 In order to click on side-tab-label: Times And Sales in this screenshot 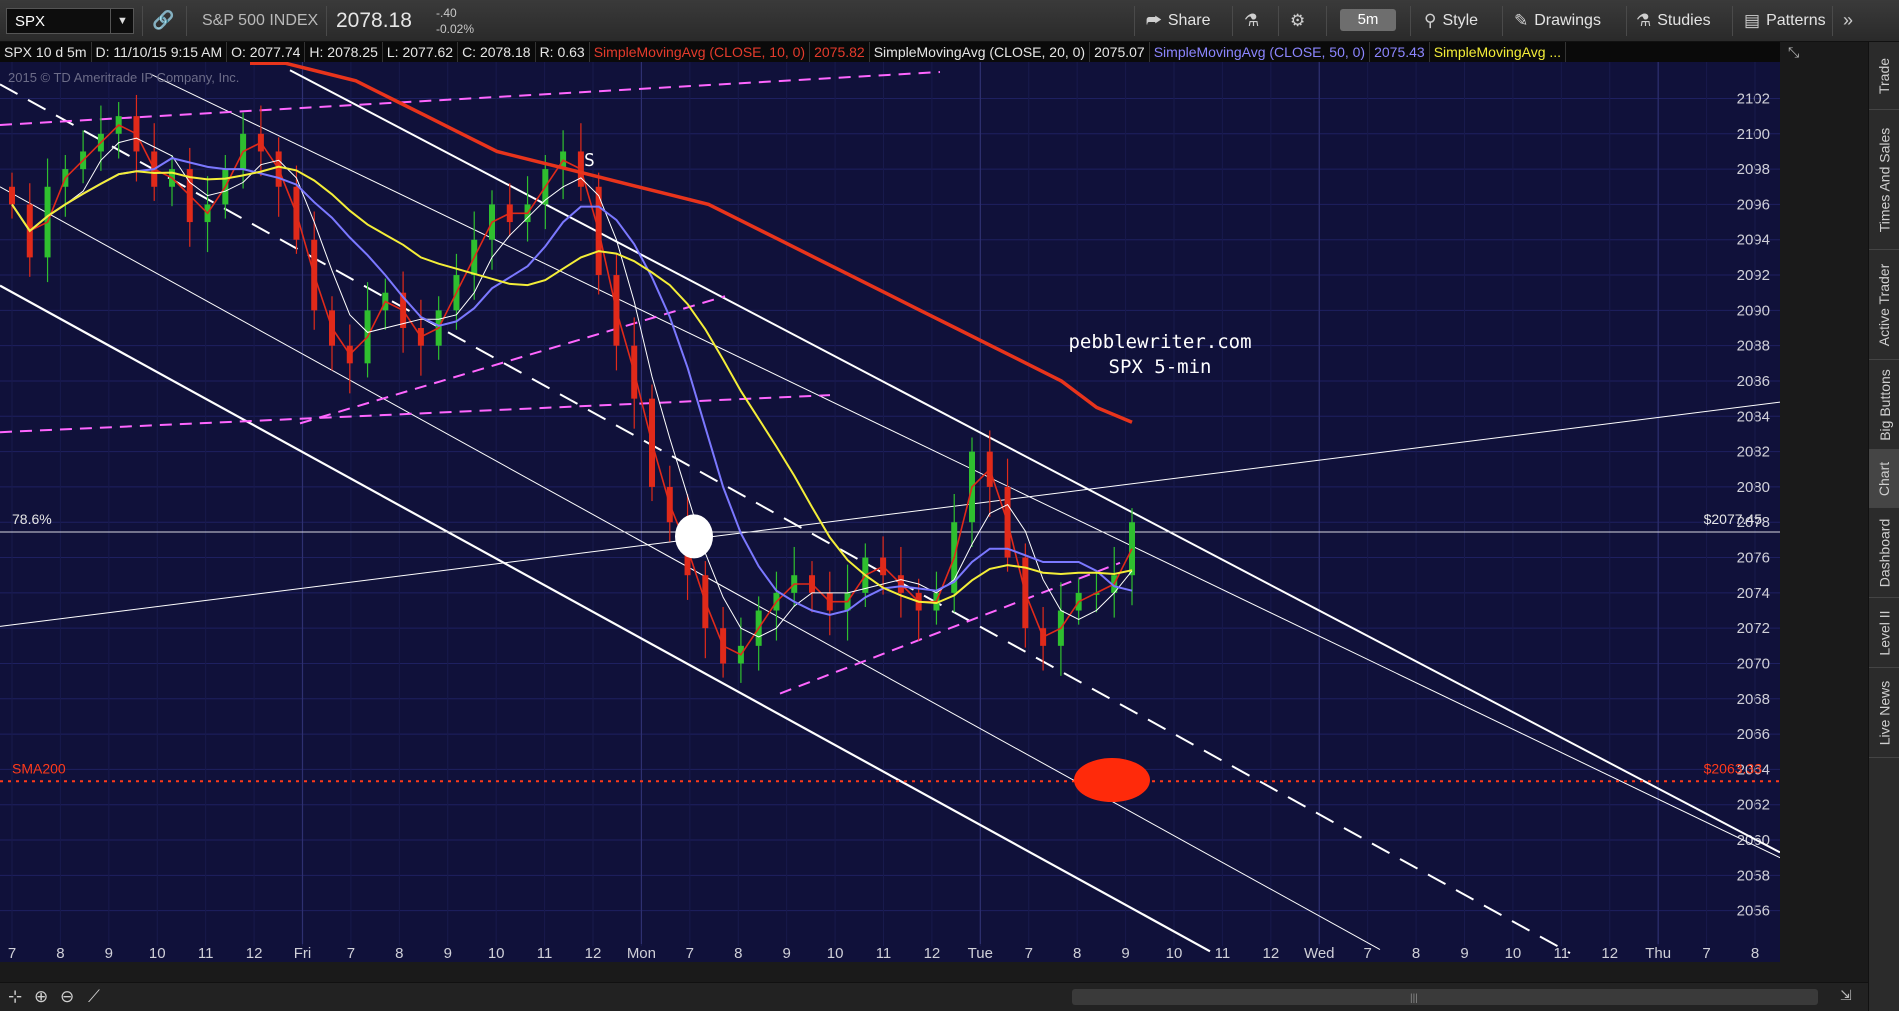, I will do `click(1884, 179)`.